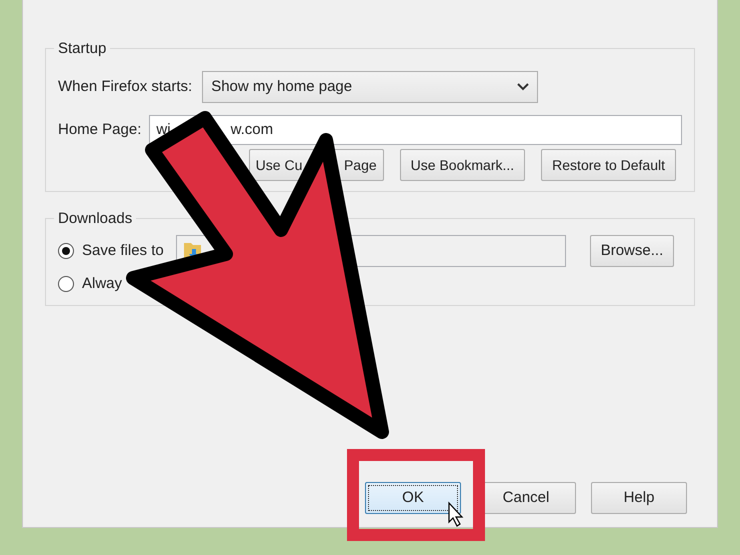  I want to click on chevron-icon, so click(523, 87).